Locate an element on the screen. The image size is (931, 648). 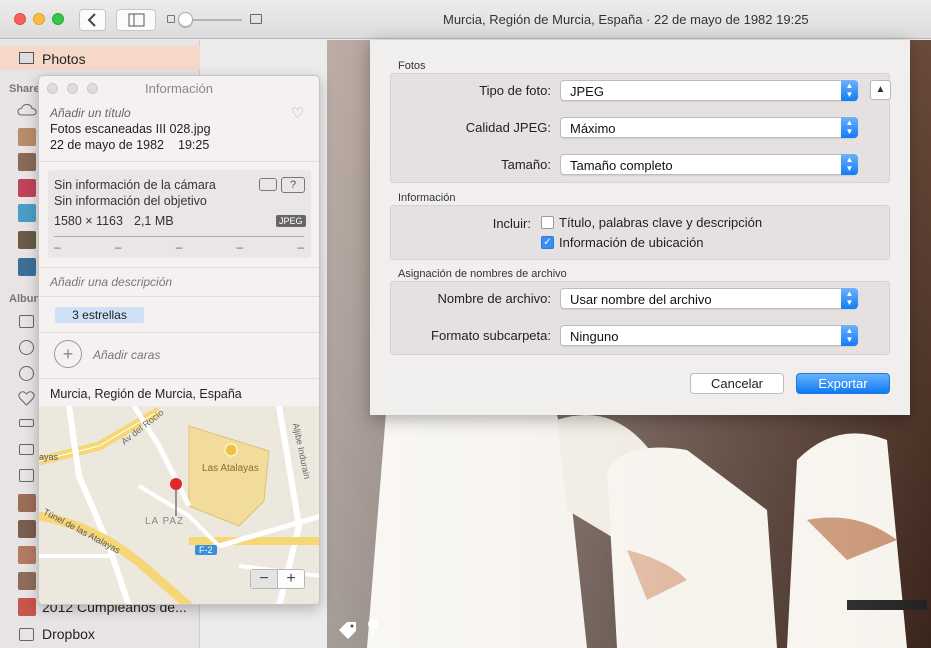
collapse-options-button: ▲ is located at coordinates (880, 90).